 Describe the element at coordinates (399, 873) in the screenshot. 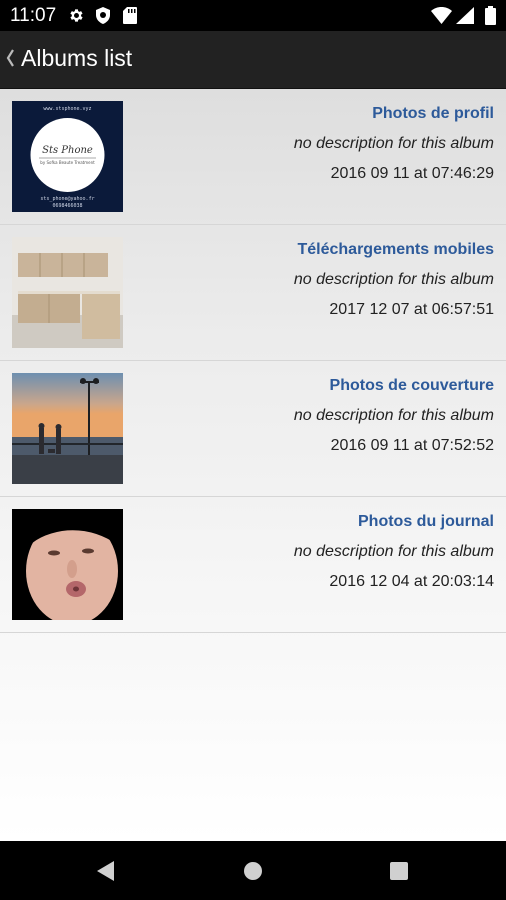

I see `nav-recents-icon` at that location.